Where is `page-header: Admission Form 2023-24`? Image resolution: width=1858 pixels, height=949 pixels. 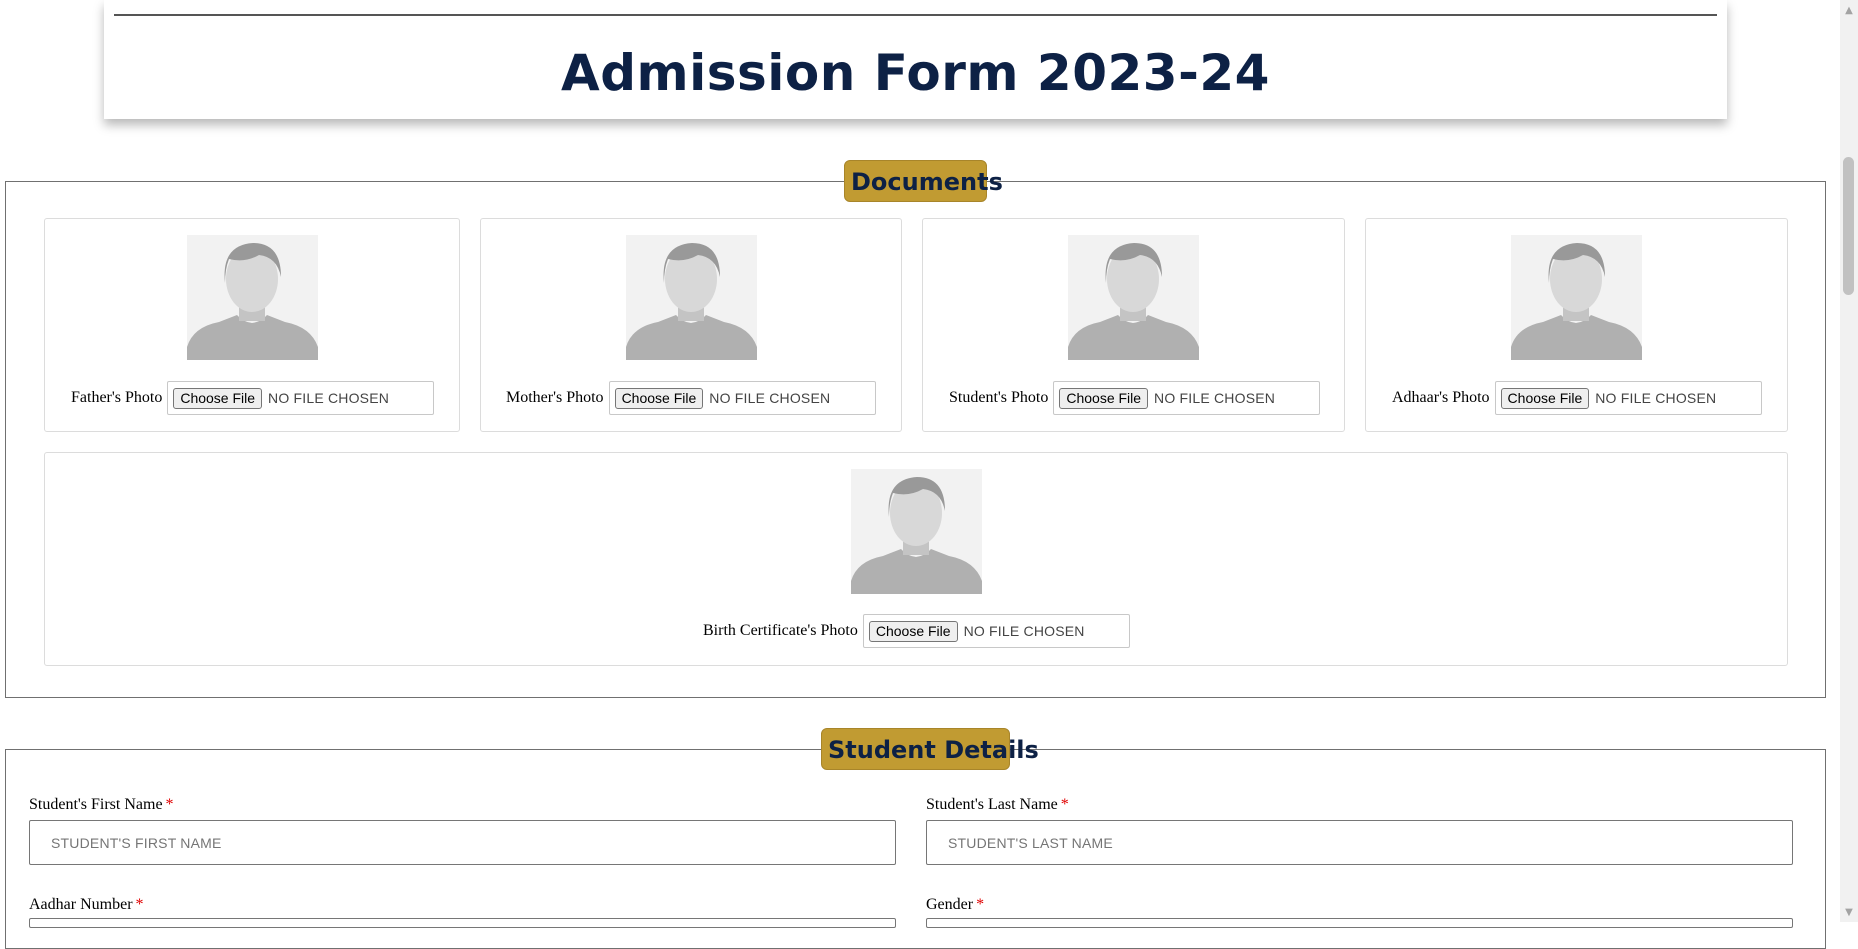
page-header: Admission Form 2023-24 is located at coordinates (915, 59).